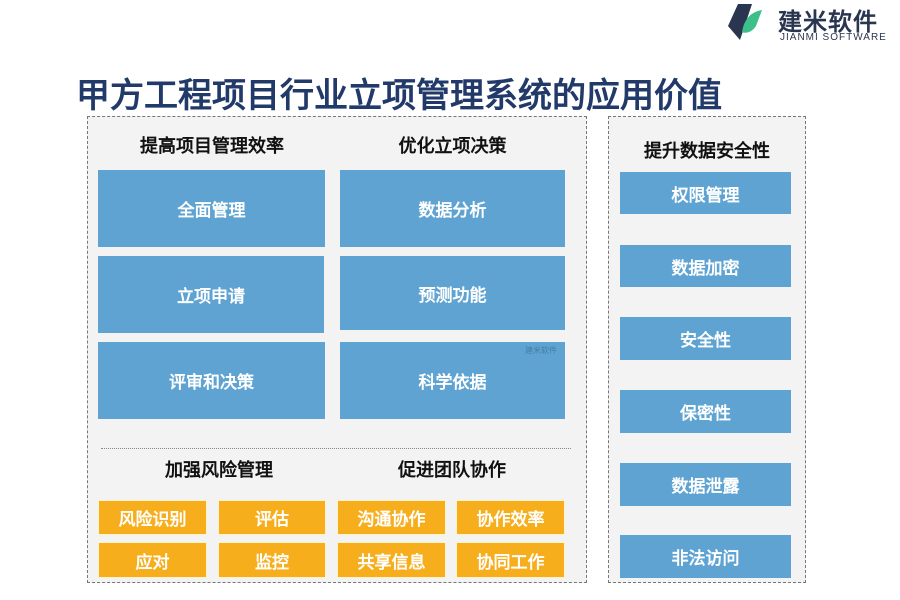 Image resolution: width=900 pixels, height=600 pixels. Describe the element at coordinates (391, 517) in the screenshot. I see `team-item: 沟通协作` at that location.